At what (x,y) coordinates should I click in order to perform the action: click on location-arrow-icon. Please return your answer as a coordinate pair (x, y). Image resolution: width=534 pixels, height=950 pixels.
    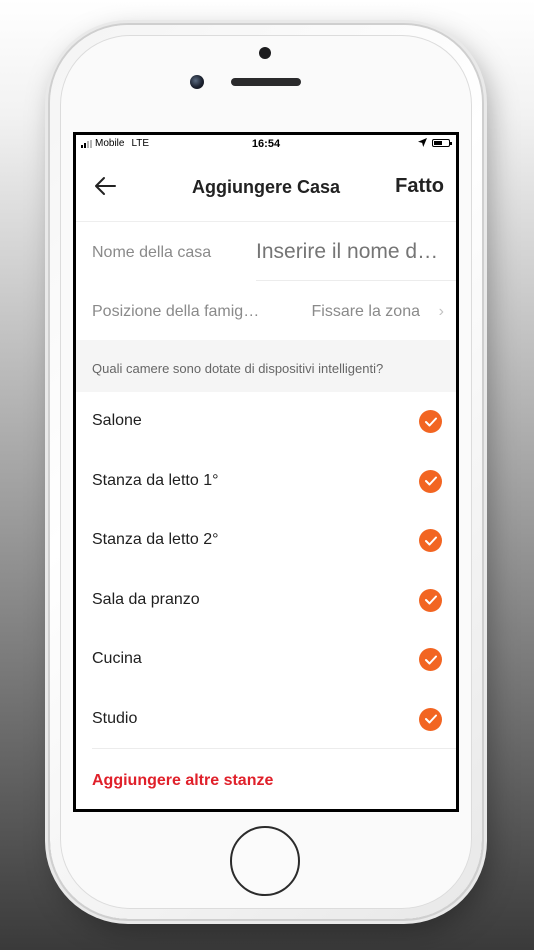
    Looking at the image, I should click on (422, 142).